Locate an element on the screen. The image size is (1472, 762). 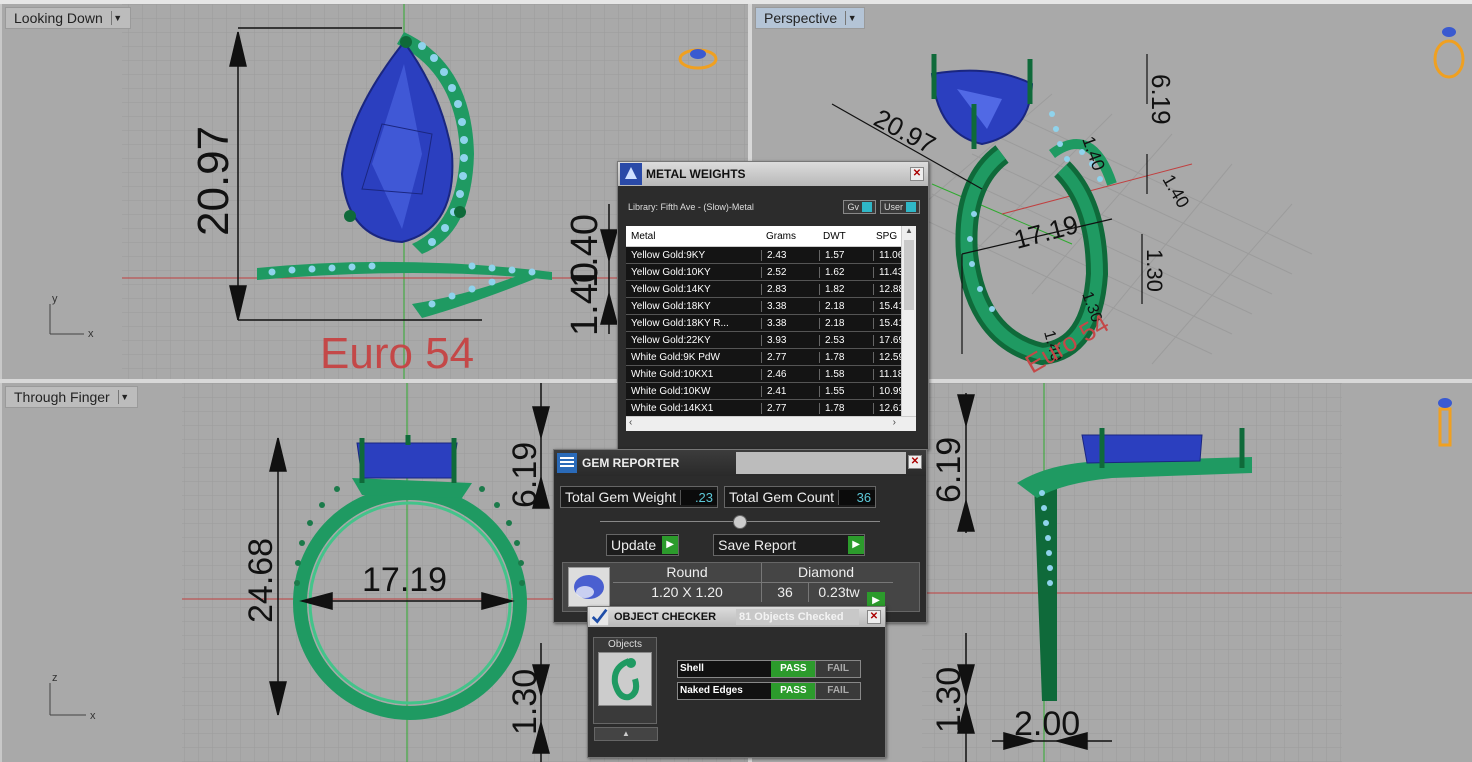
cell-metal: Yellow Gold:22KY is located at coordinates (694, 340).